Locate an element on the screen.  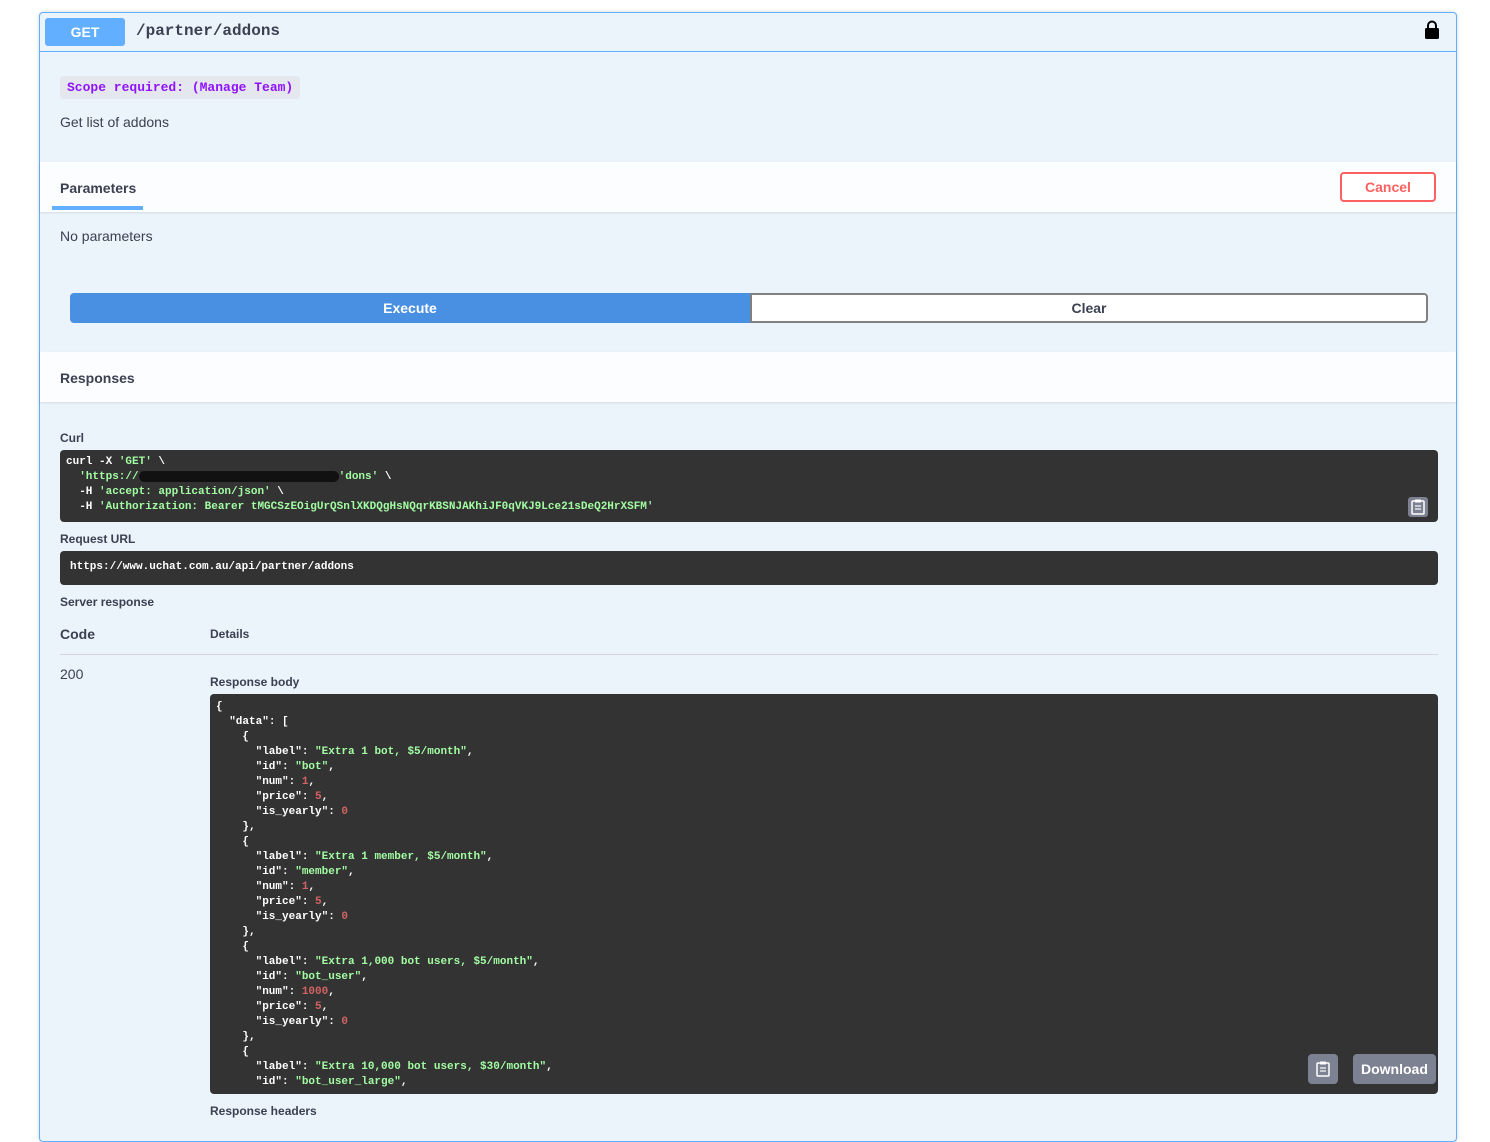
lock-icon is located at coordinates (1432, 30).